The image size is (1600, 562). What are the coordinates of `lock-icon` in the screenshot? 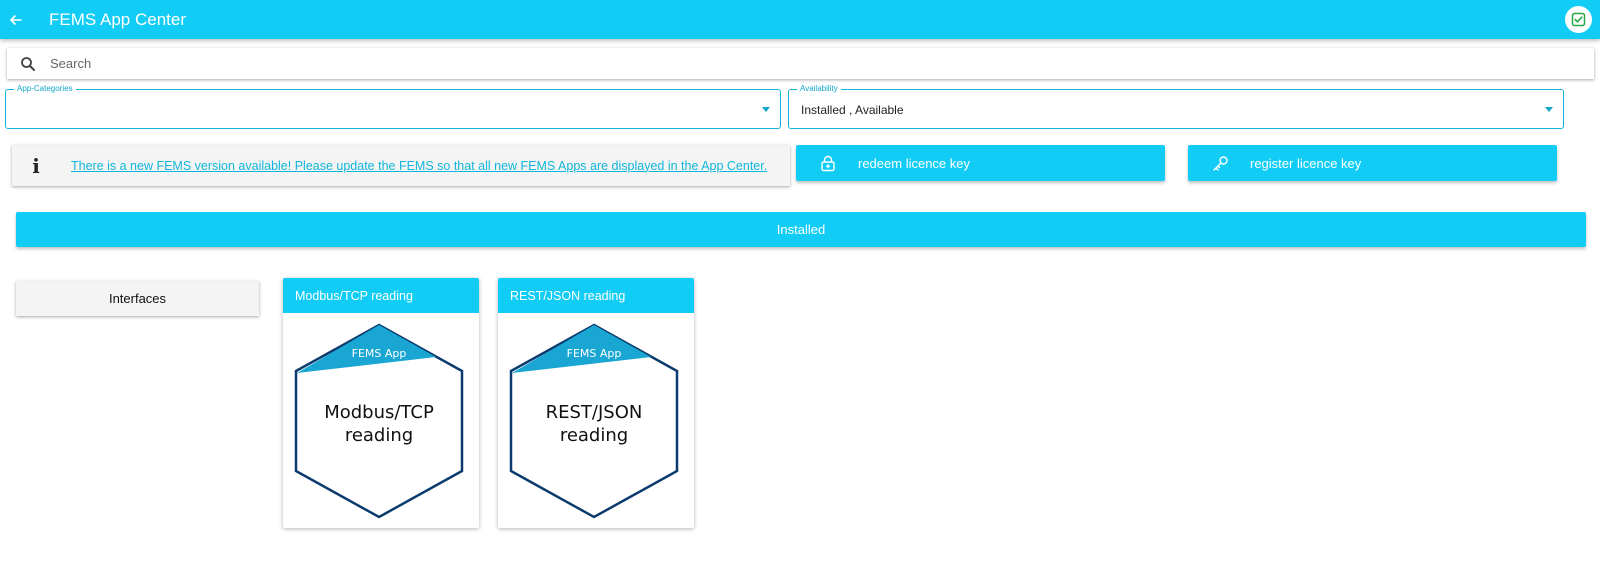 It's located at (828, 163).